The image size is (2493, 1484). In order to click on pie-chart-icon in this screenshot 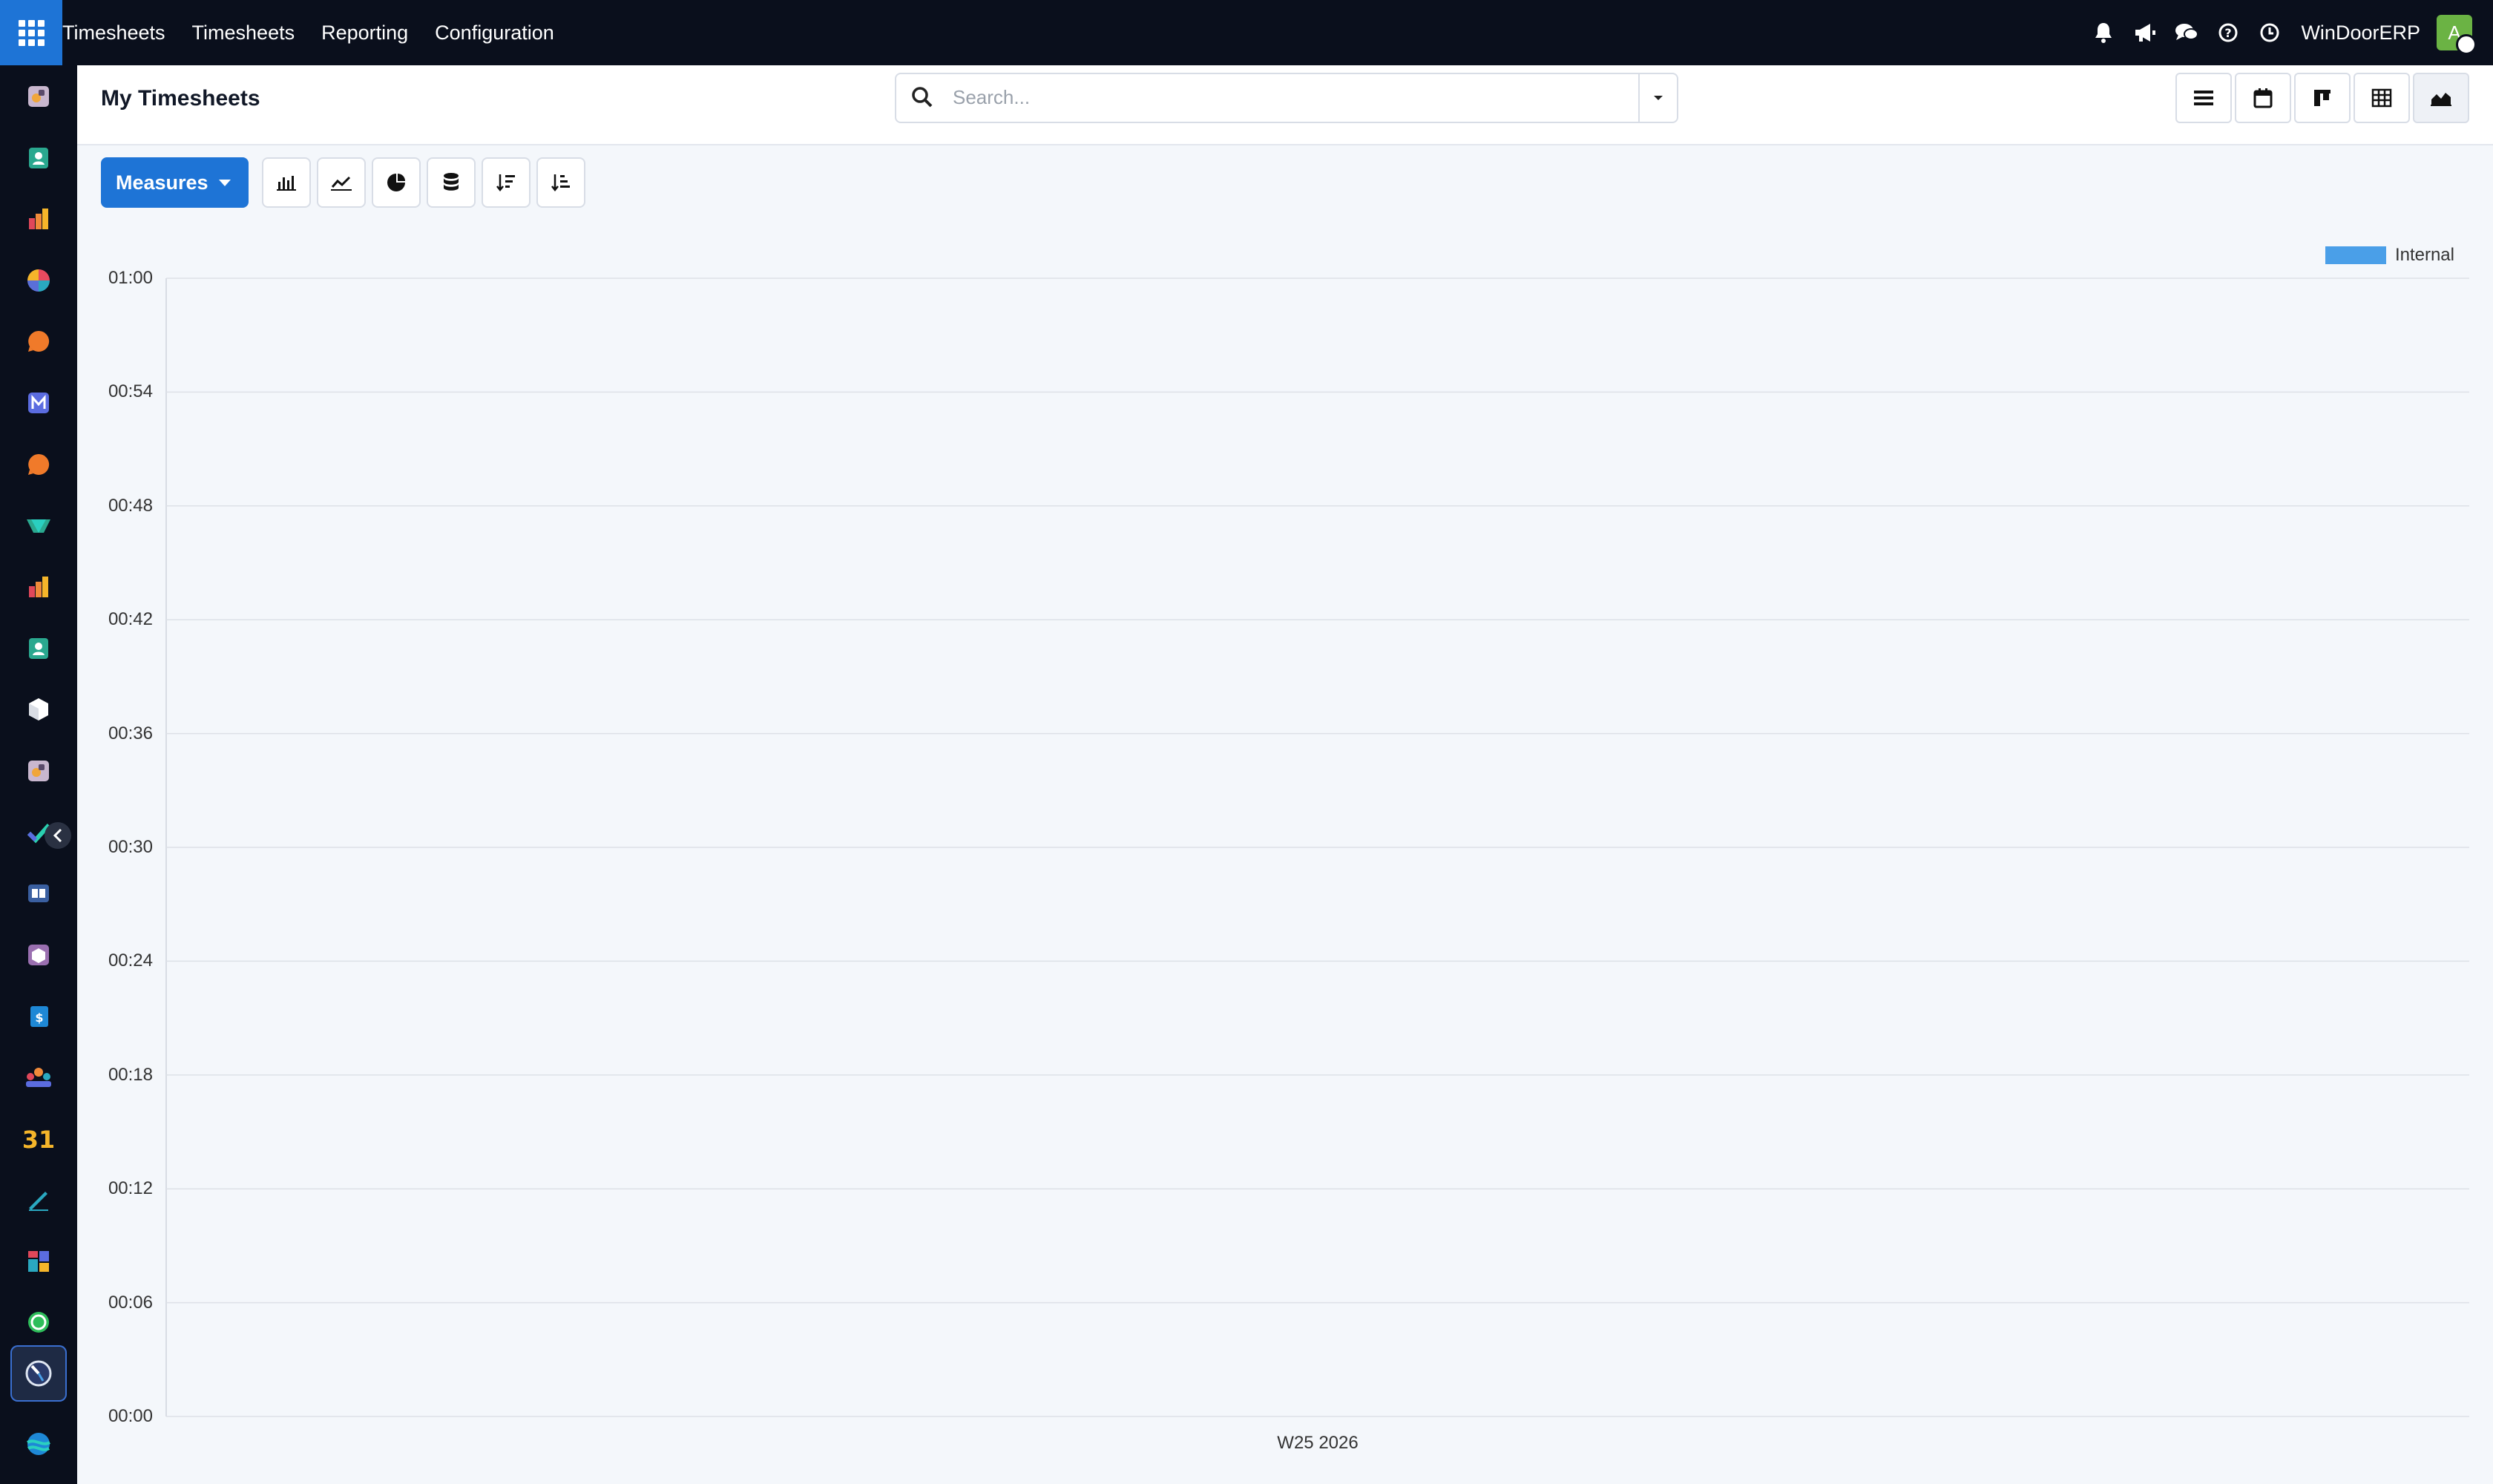, I will do `click(396, 182)`.